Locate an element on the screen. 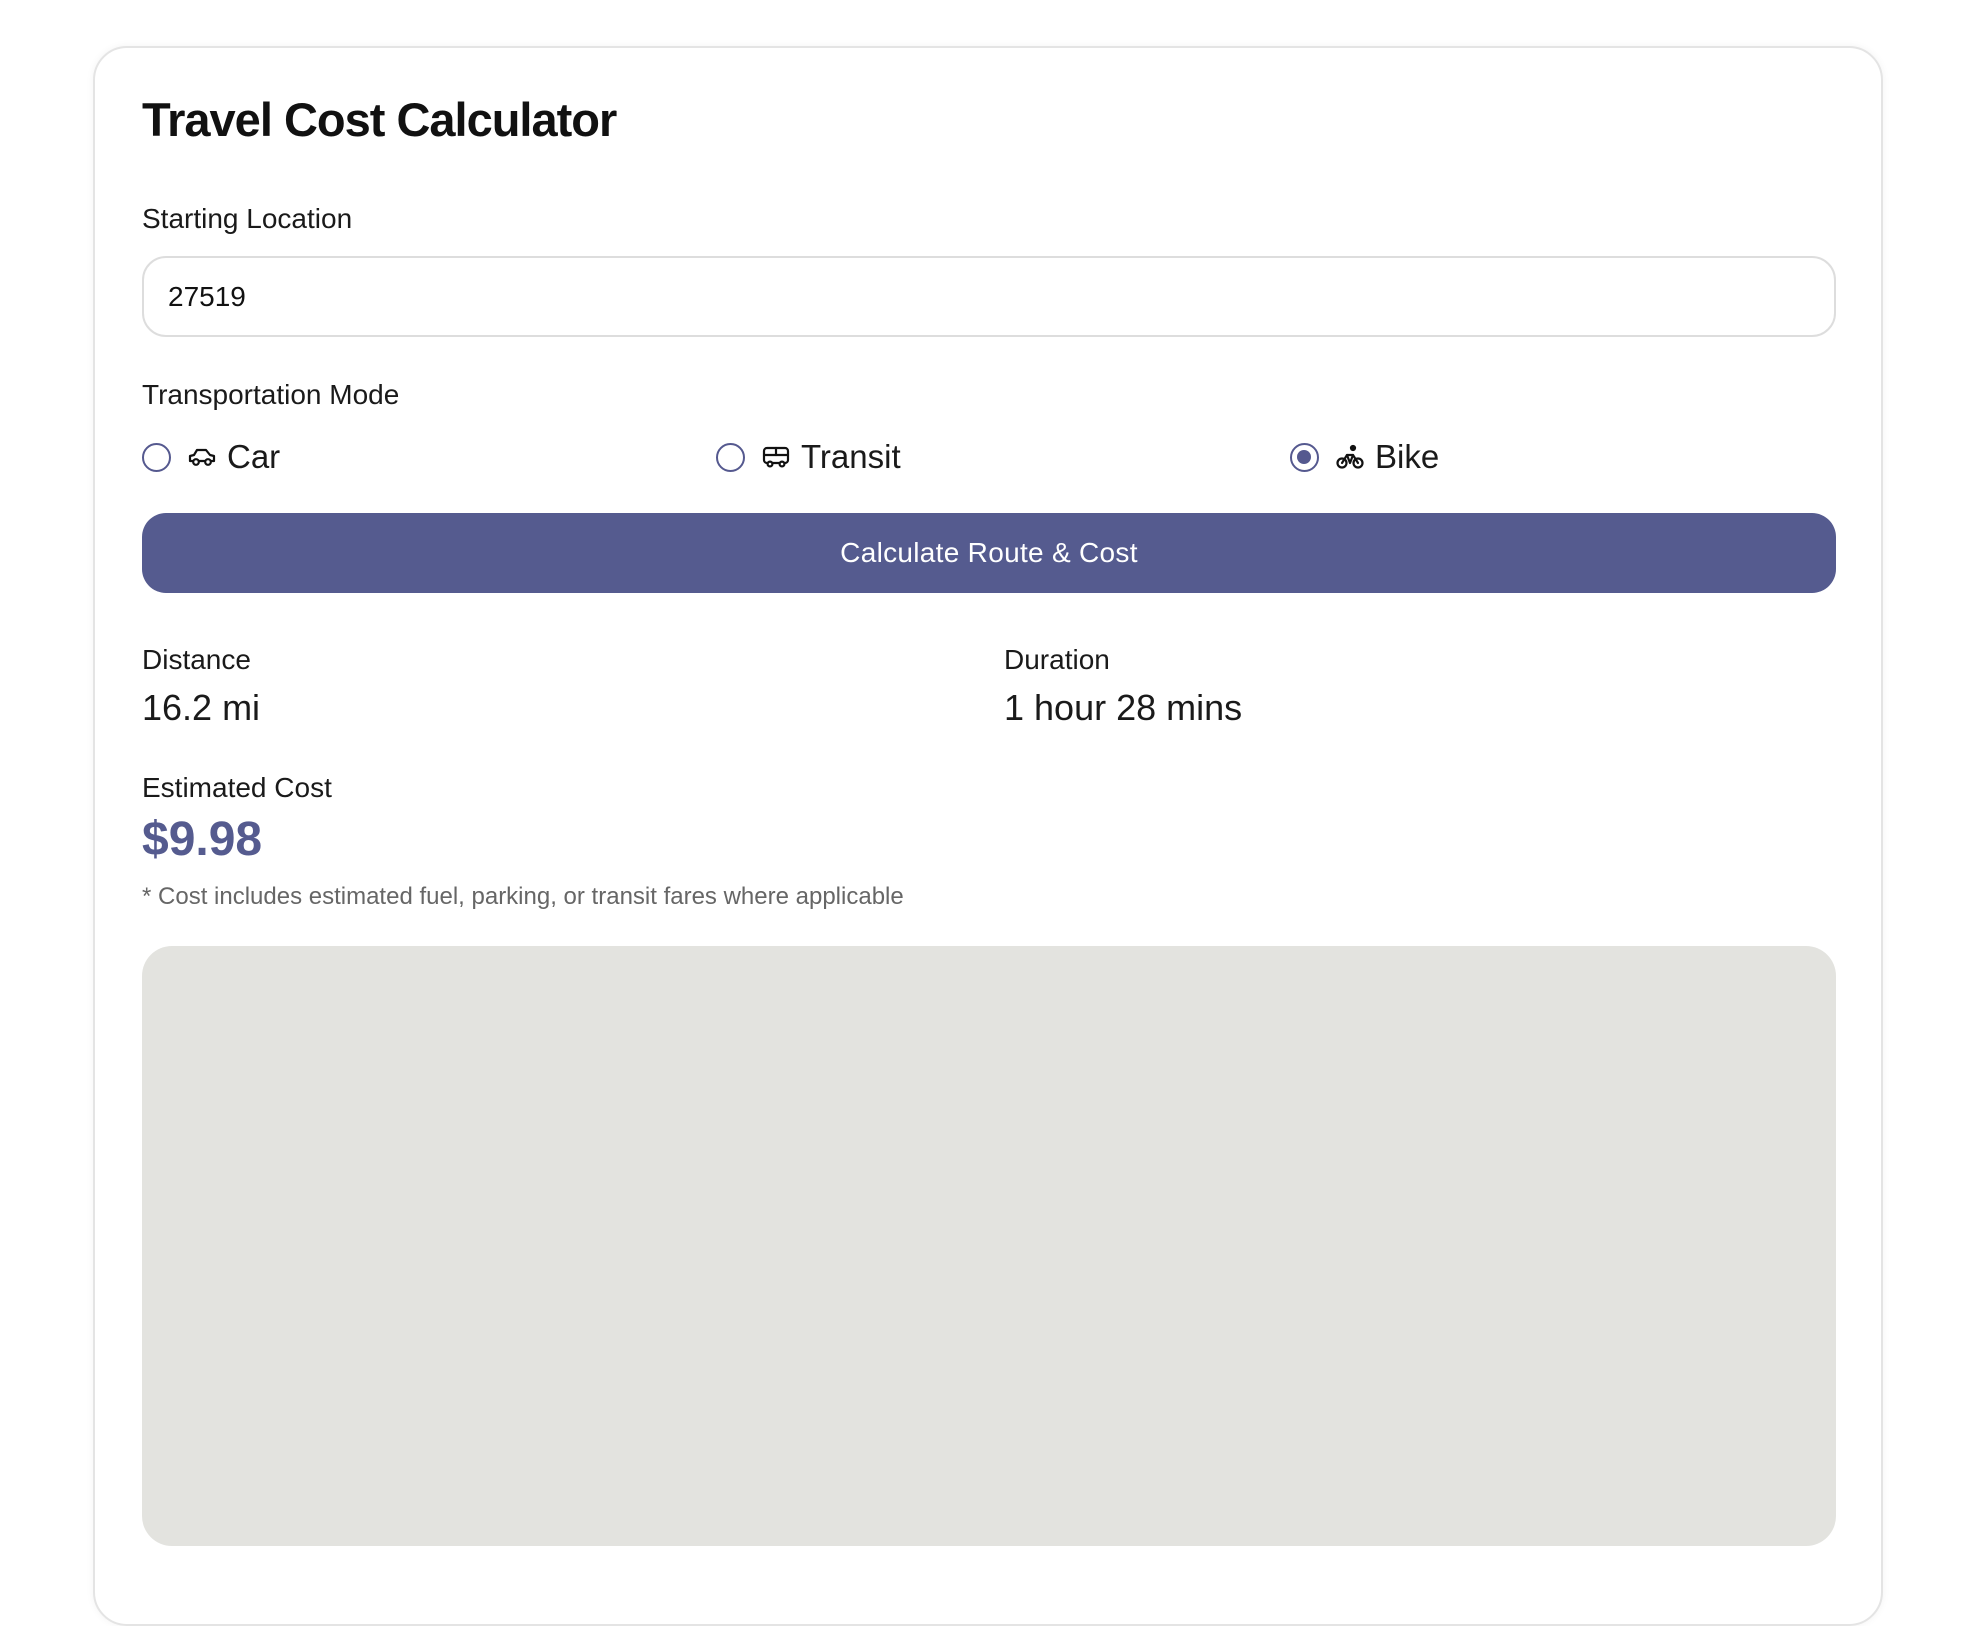 The image size is (1984, 1626). calculate-route-button-label: Calculate Route & Cost is located at coordinates (989, 552).